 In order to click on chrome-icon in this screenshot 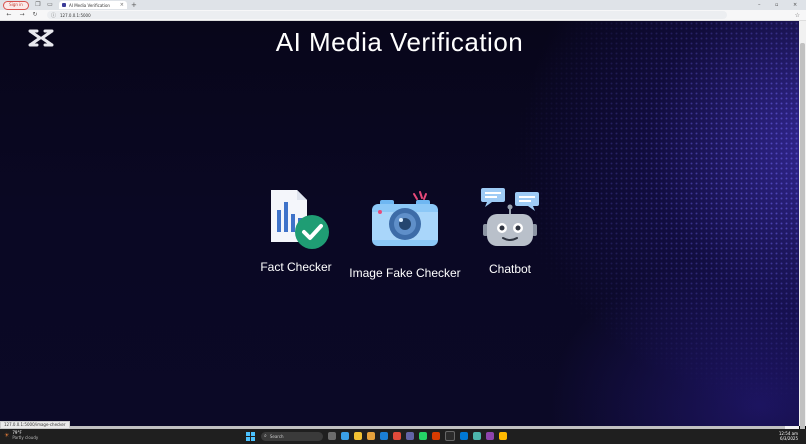, I will do `click(371, 436)`.